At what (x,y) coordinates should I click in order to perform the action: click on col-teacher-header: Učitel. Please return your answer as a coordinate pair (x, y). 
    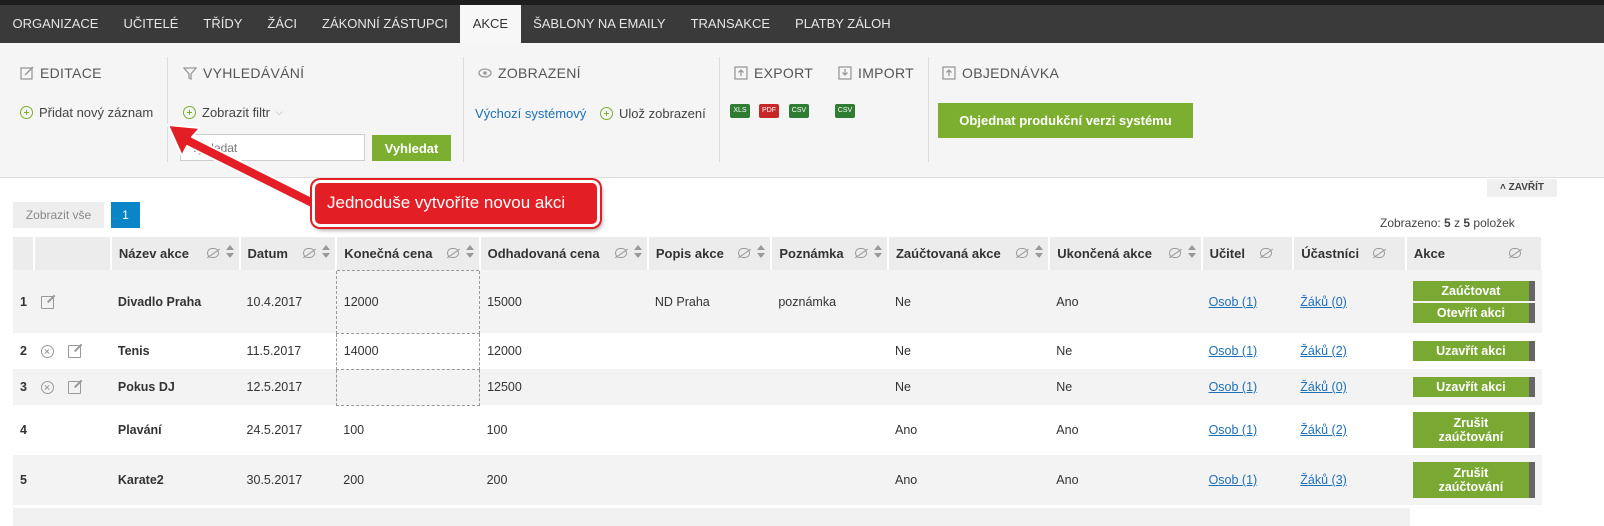
    Looking at the image, I should click on (1248, 253).